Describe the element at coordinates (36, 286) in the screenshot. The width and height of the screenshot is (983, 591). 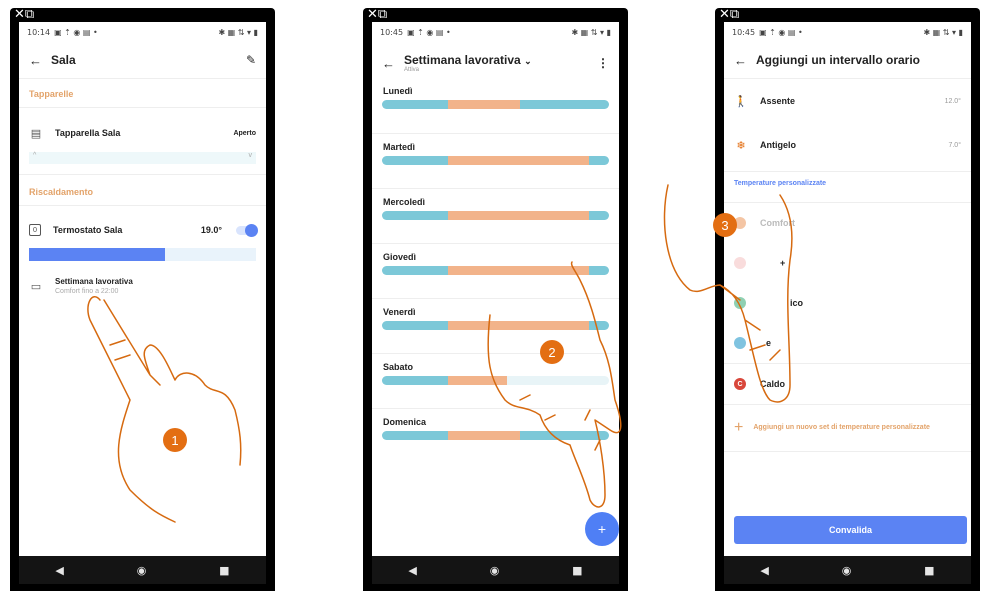
I see `calendar-icon: ▭` at that location.